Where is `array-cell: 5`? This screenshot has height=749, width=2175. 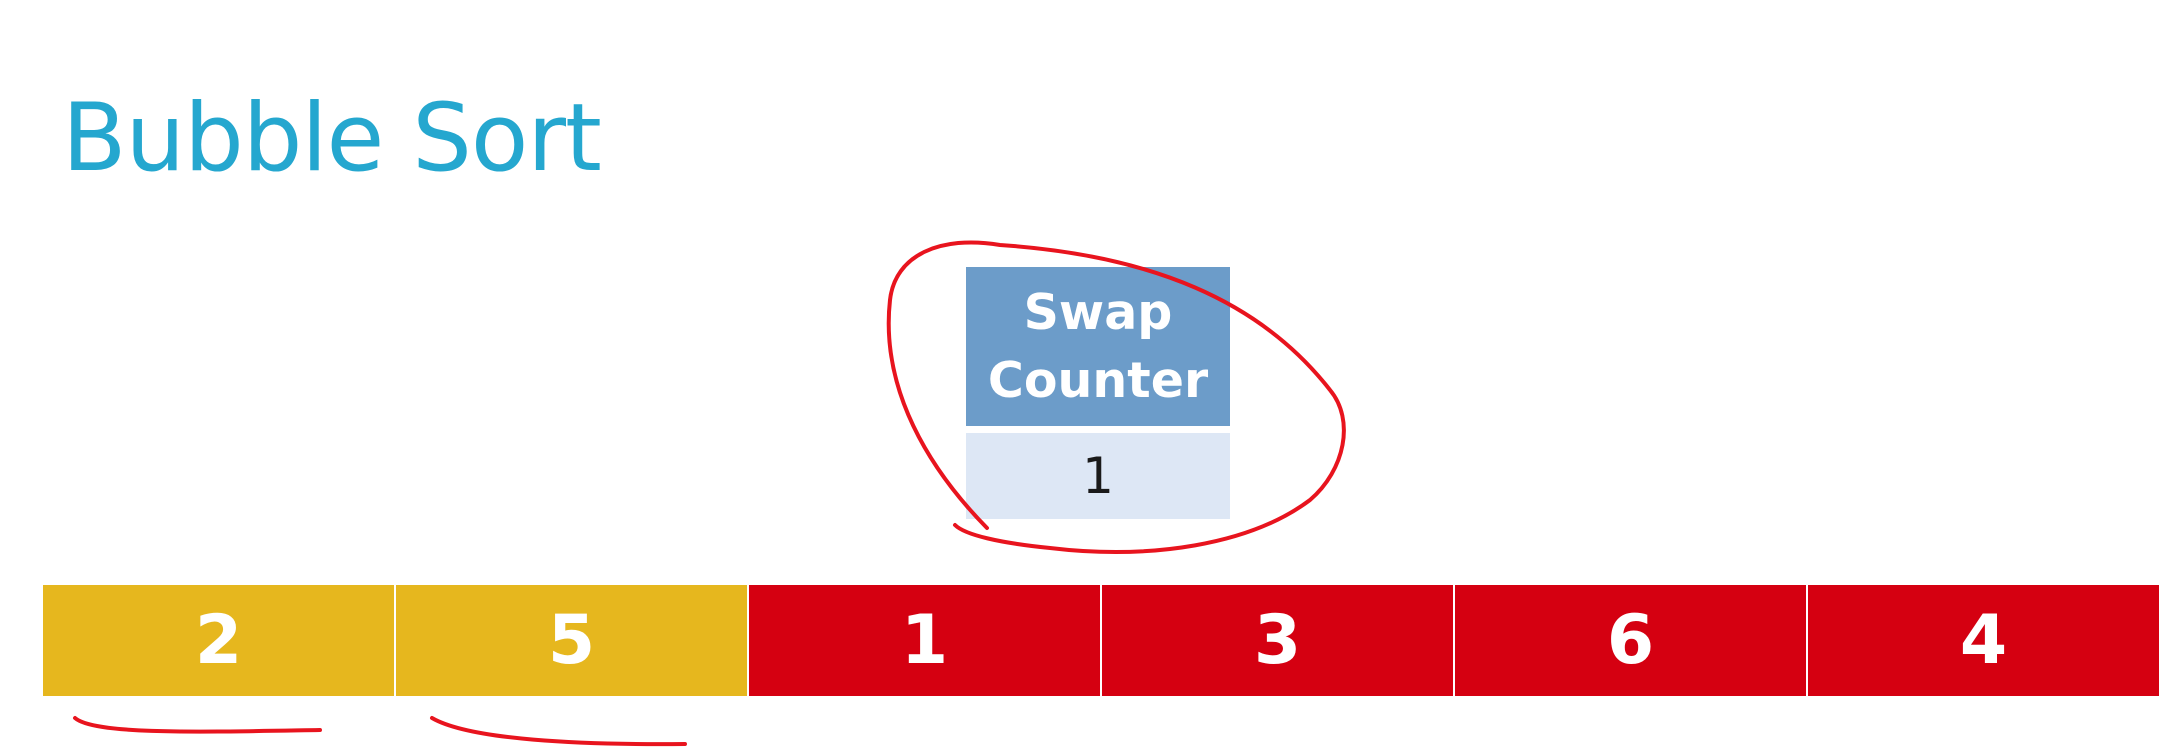
array-cell: 5 is located at coordinates (571, 640).